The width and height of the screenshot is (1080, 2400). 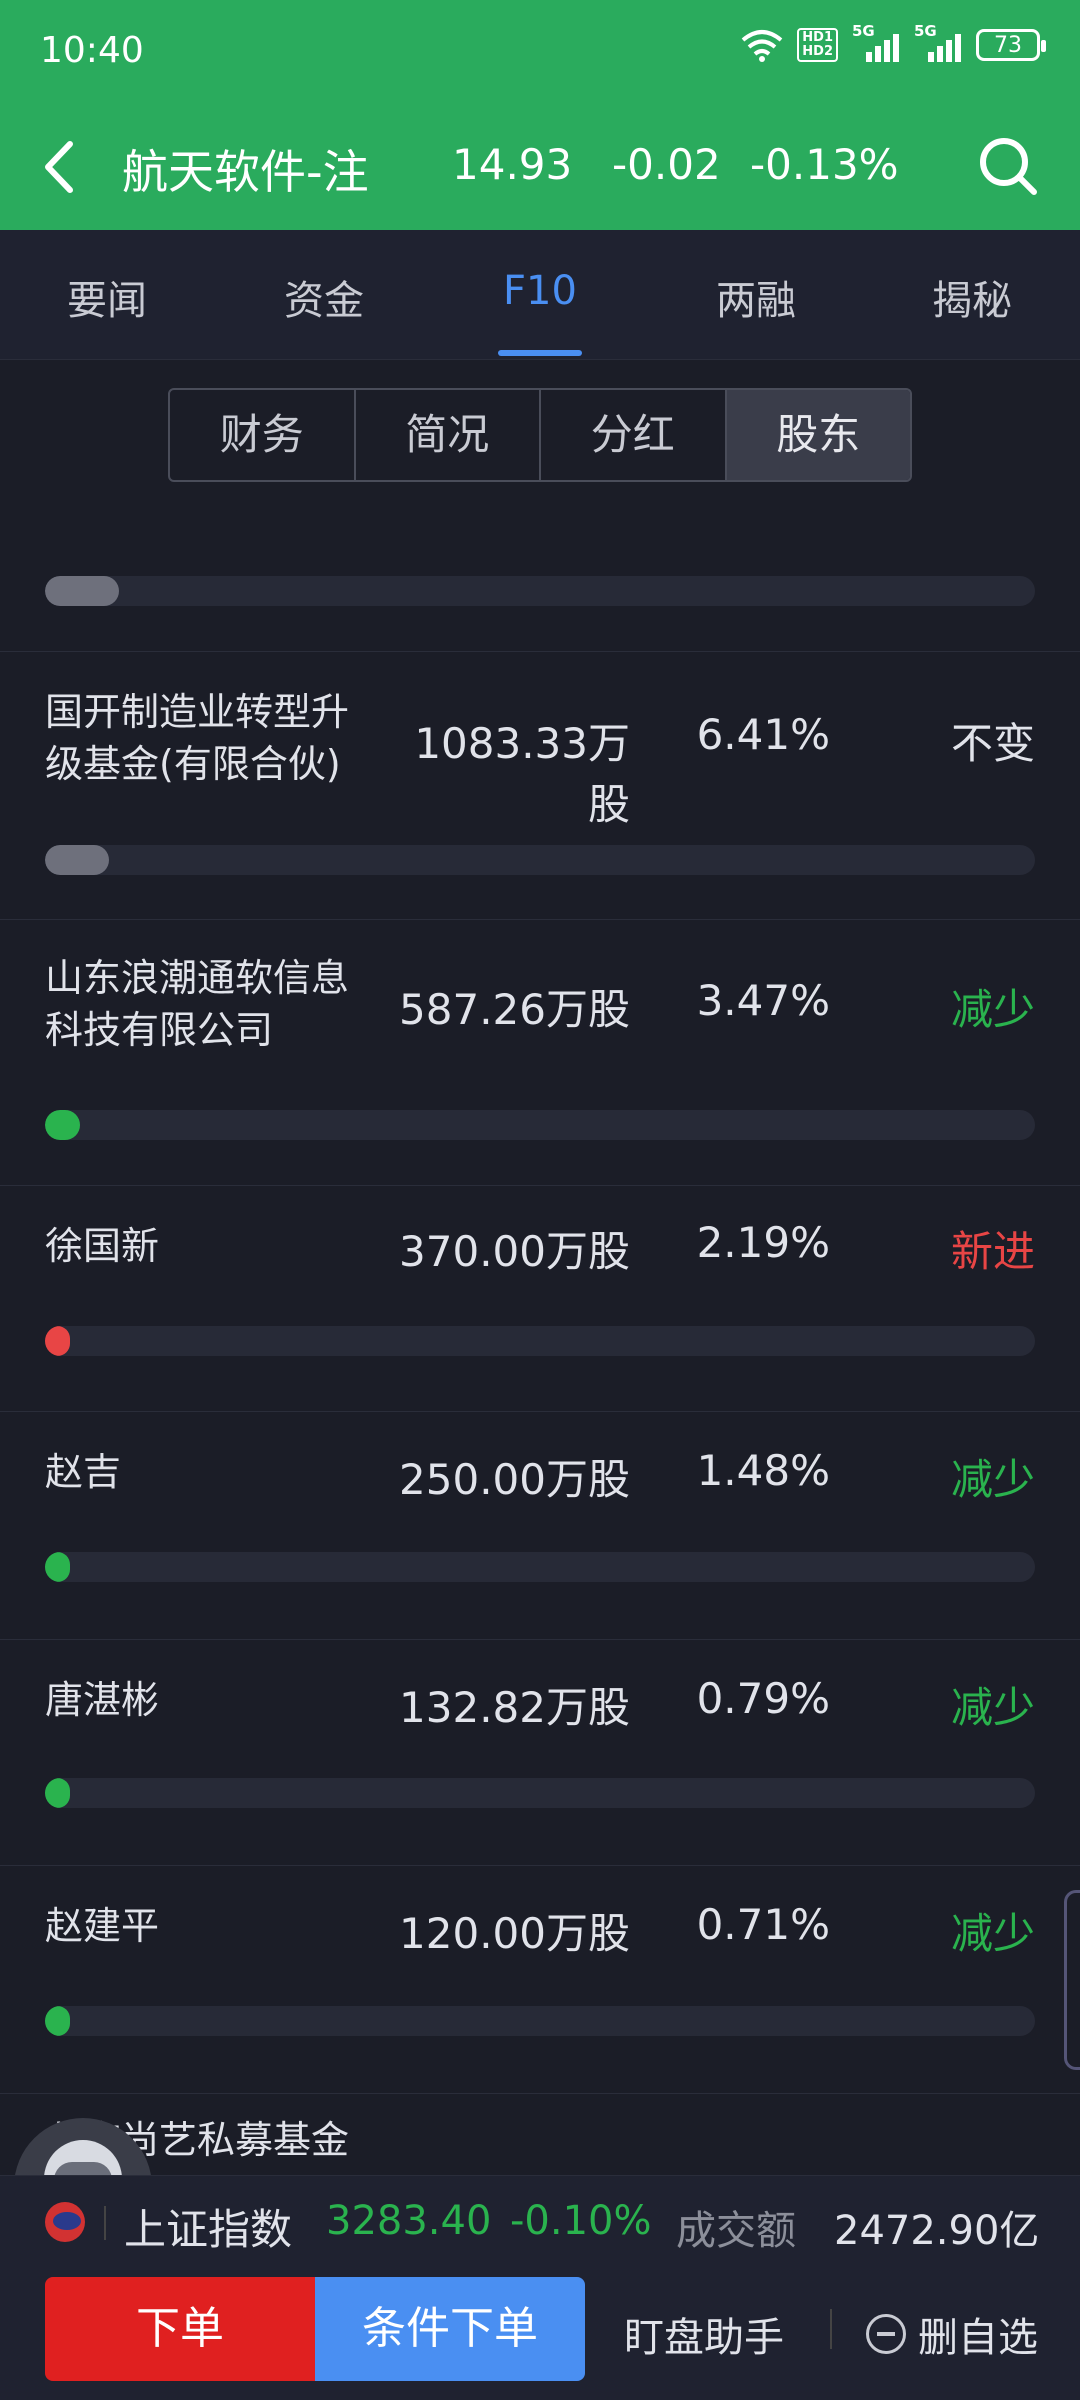 I want to click on back-arrow-icon, so click(x=60, y=167).